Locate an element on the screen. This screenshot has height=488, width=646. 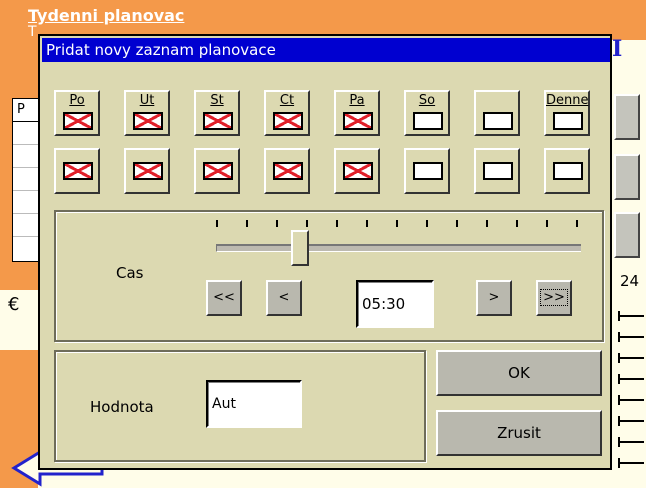
day-button-st: St is located at coordinates (217, 113).